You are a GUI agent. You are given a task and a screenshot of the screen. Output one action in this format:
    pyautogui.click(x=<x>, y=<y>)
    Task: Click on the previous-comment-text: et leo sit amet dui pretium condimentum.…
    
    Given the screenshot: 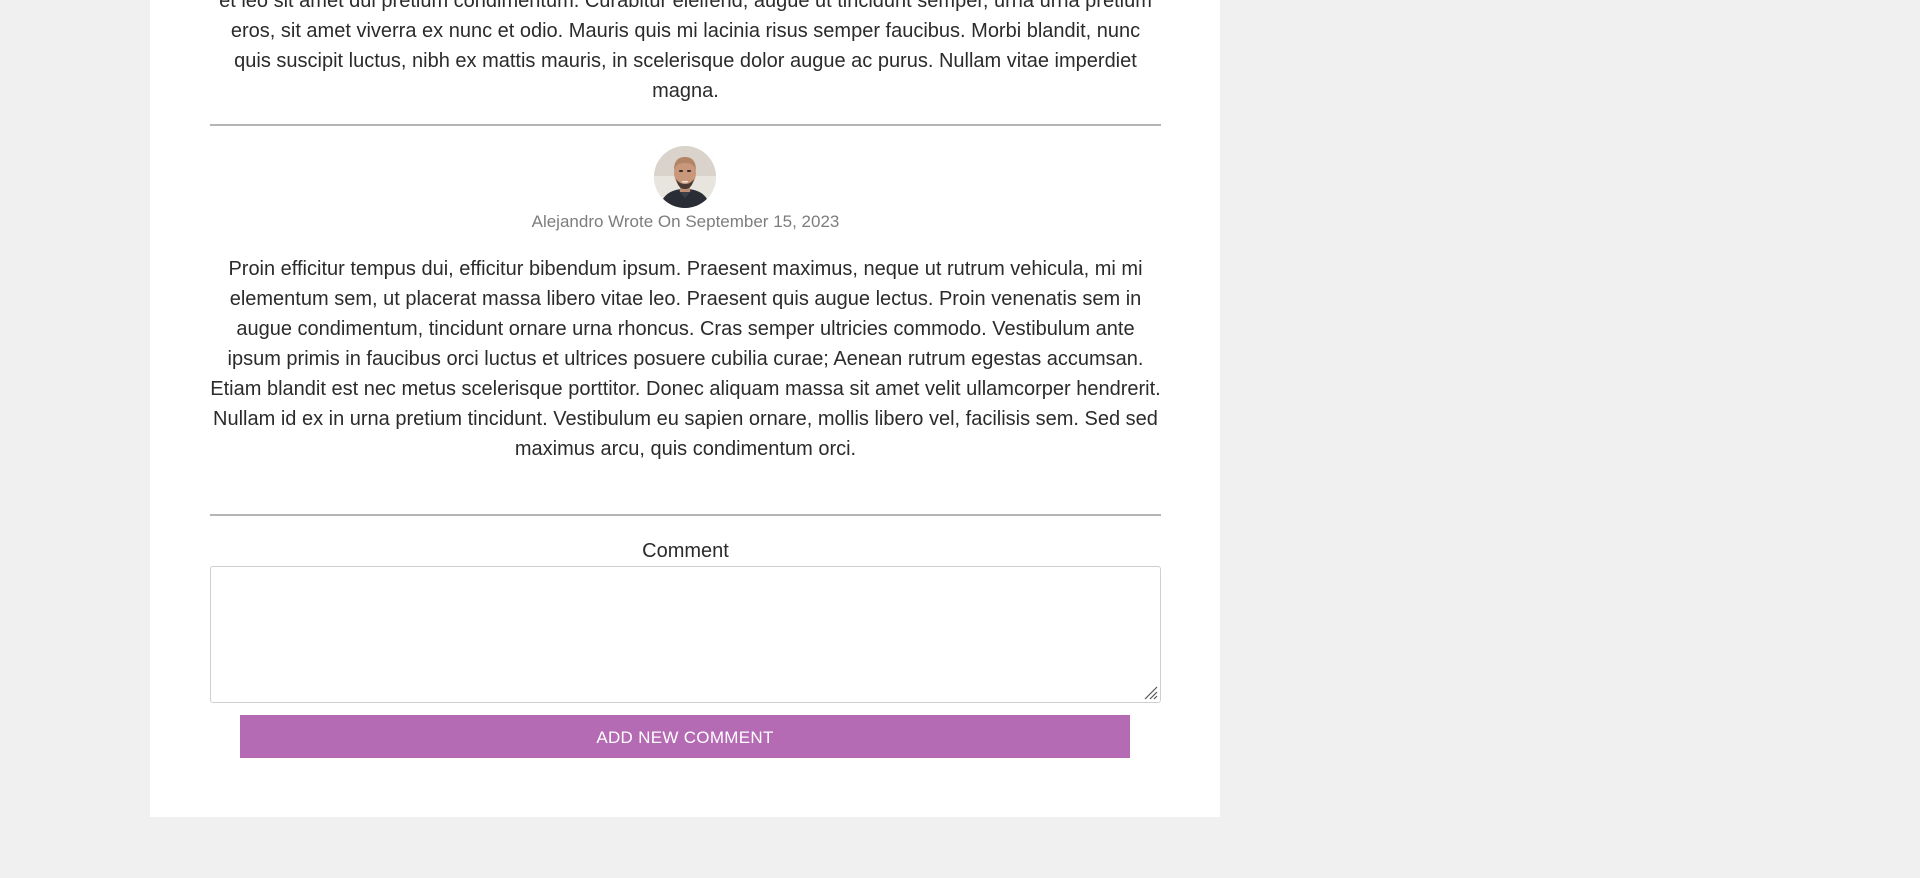 What is the action you would take?
    pyautogui.click(x=685, y=51)
    